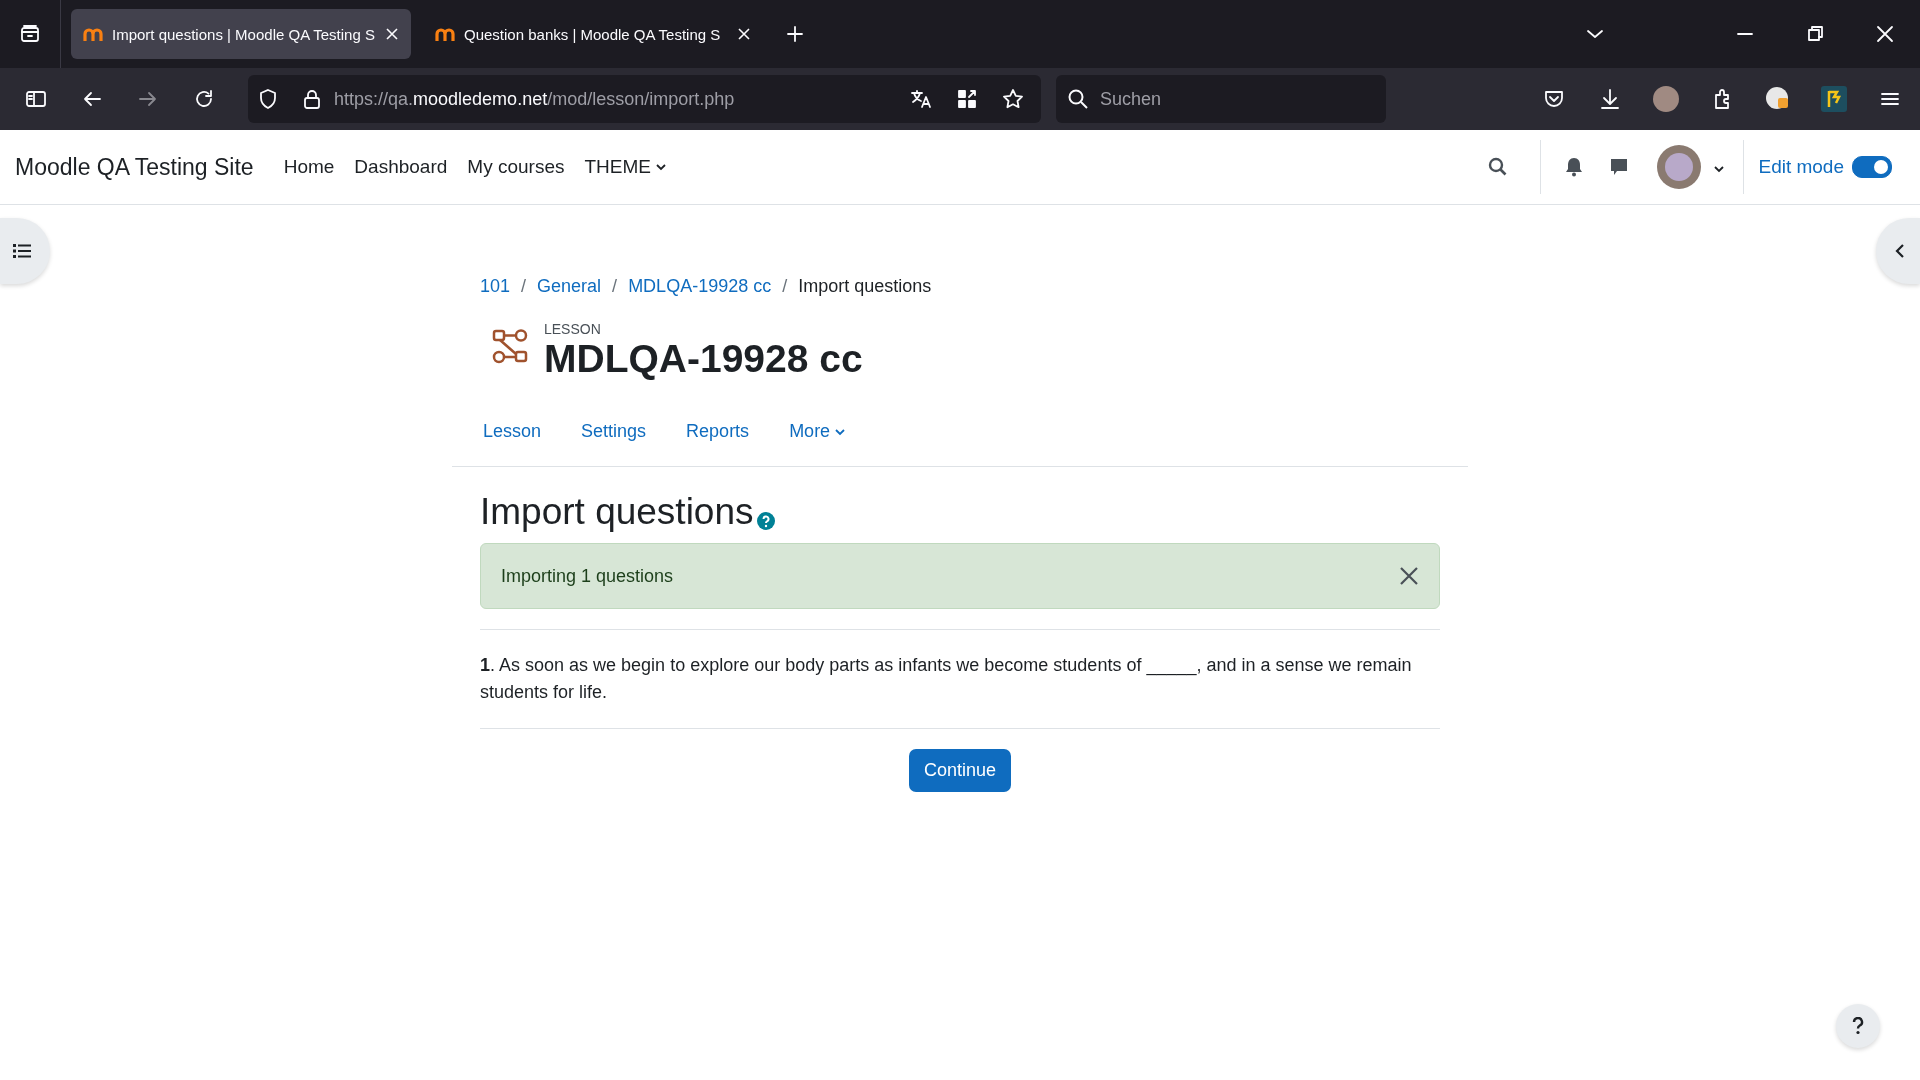 The image size is (1920, 1080). I want to click on nav-link: THEME, so click(625, 167).